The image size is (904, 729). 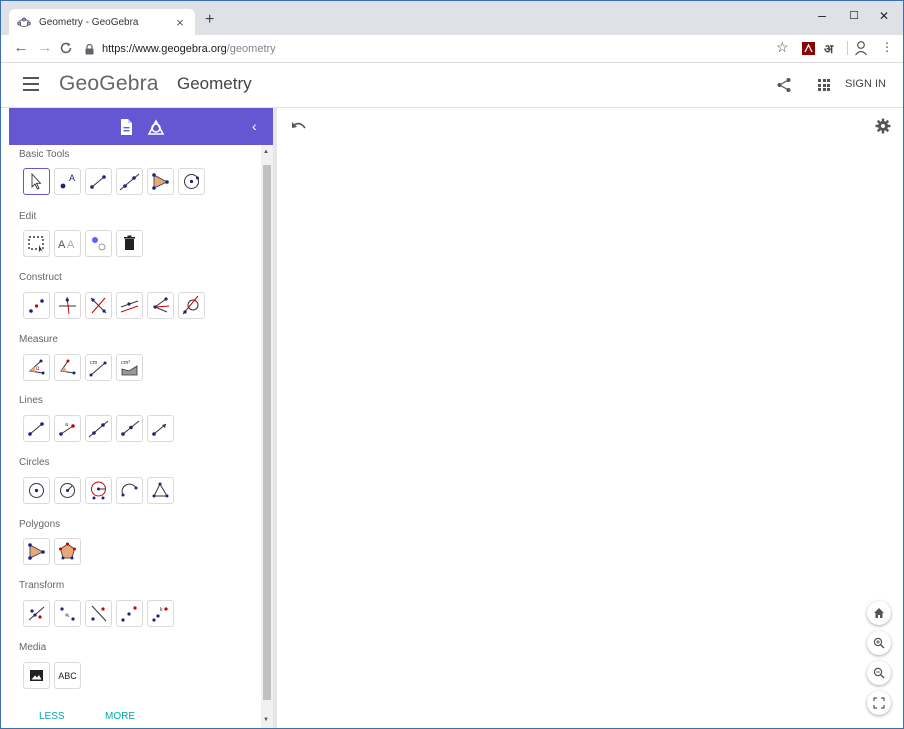 What do you see at coordinates (266, 720) in the screenshot?
I see `scroll-down-icon: ▼` at bounding box center [266, 720].